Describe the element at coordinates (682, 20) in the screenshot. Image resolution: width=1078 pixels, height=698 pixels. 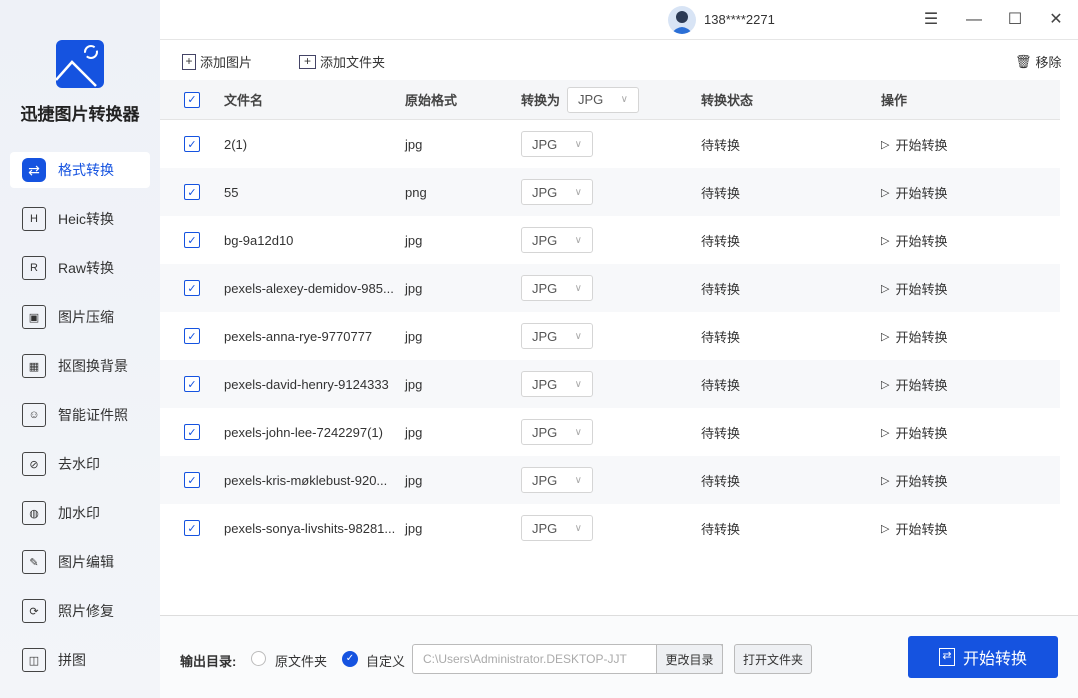
I see `avatar` at that location.